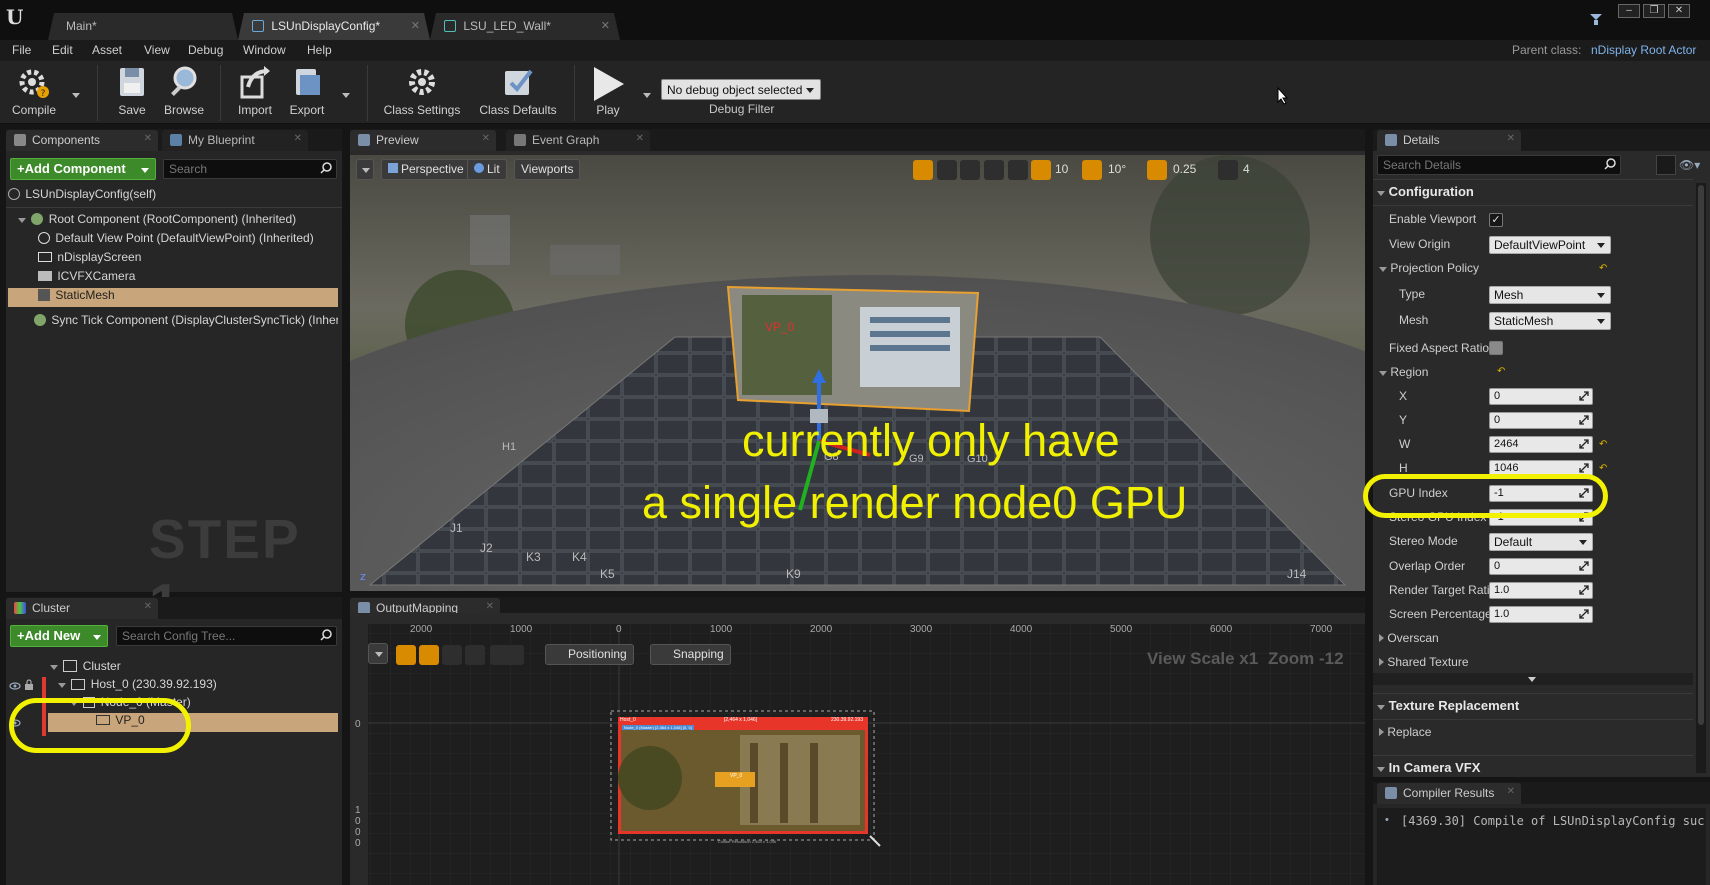  What do you see at coordinates (319, 50) in the screenshot?
I see `menu-help: Help` at bounding box center [319, 50].